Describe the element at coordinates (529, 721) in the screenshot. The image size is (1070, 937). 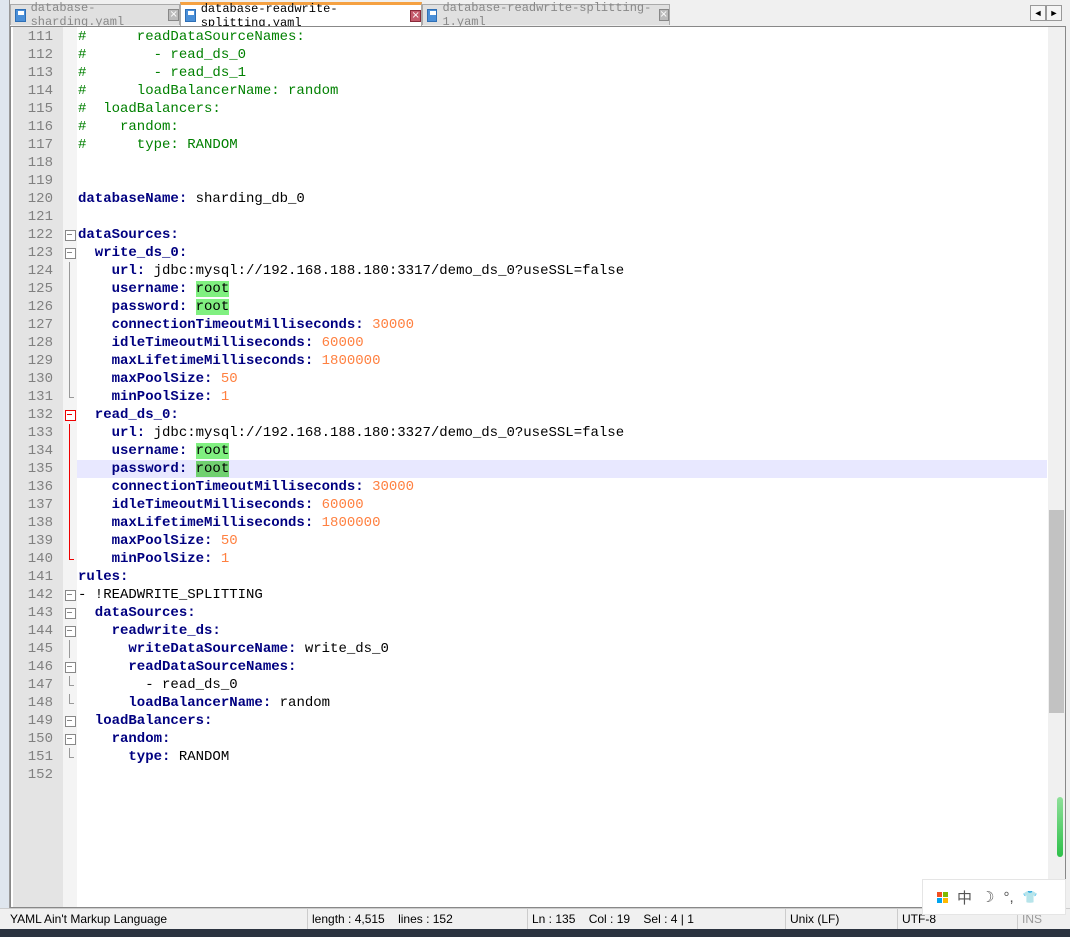
I see `code-line: 149 loadBalancers:` at that location.